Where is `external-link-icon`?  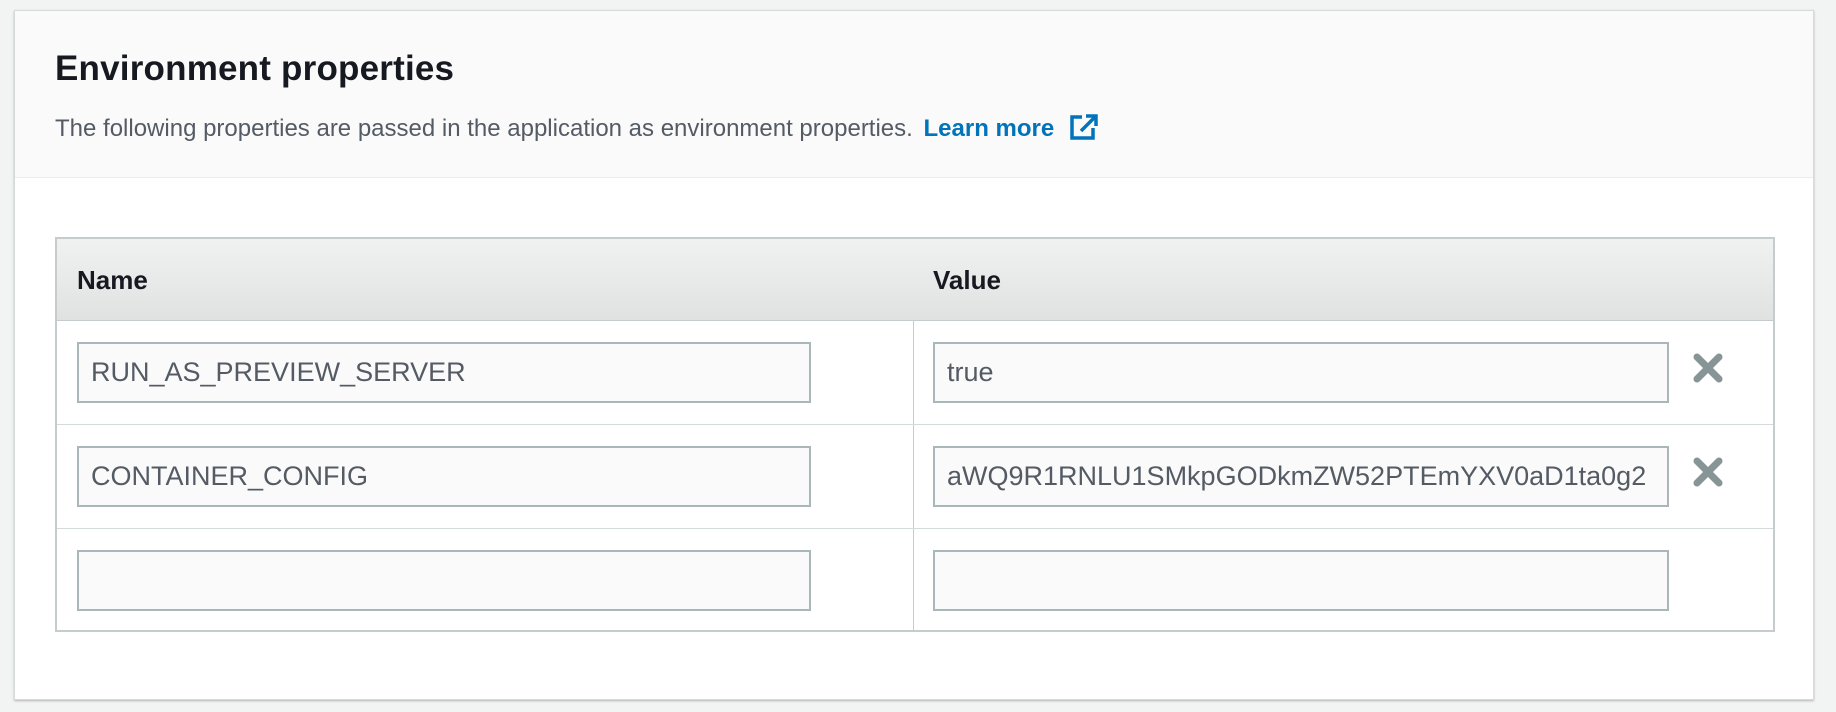
external-link-icon is located at coordinates (1084, 127).